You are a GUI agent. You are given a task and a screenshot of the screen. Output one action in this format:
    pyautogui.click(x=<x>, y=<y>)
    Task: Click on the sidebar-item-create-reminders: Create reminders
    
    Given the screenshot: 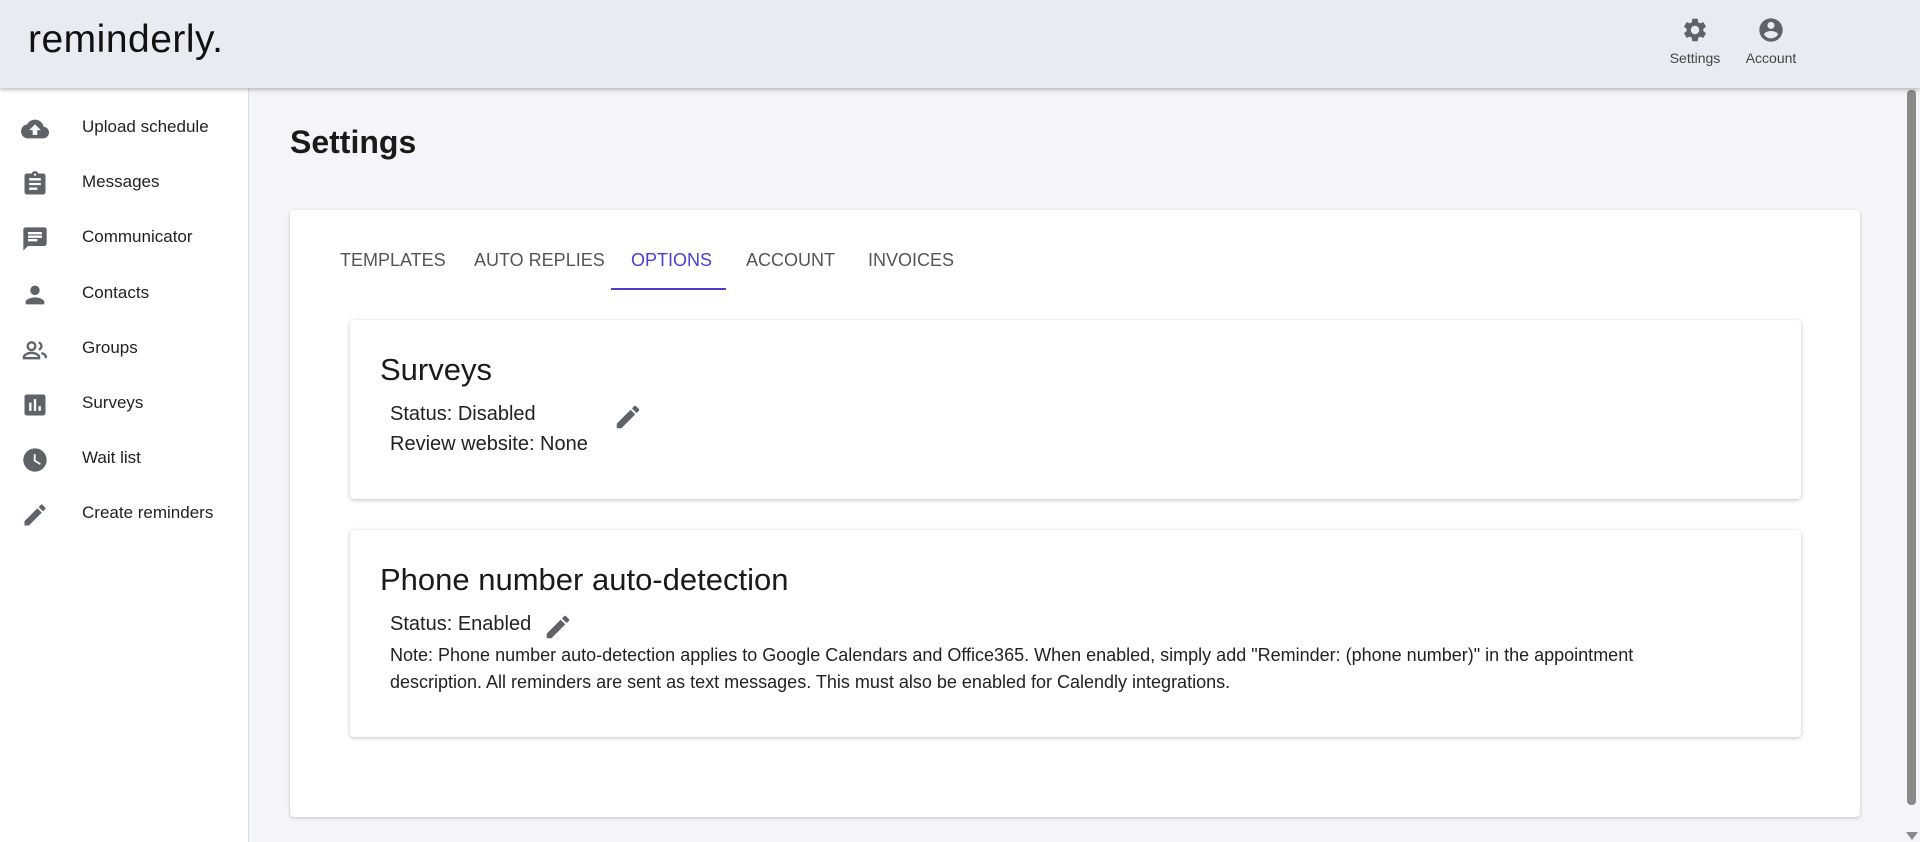 What is the action you would take?
    pyautogui.click(x=124, y=513)
    